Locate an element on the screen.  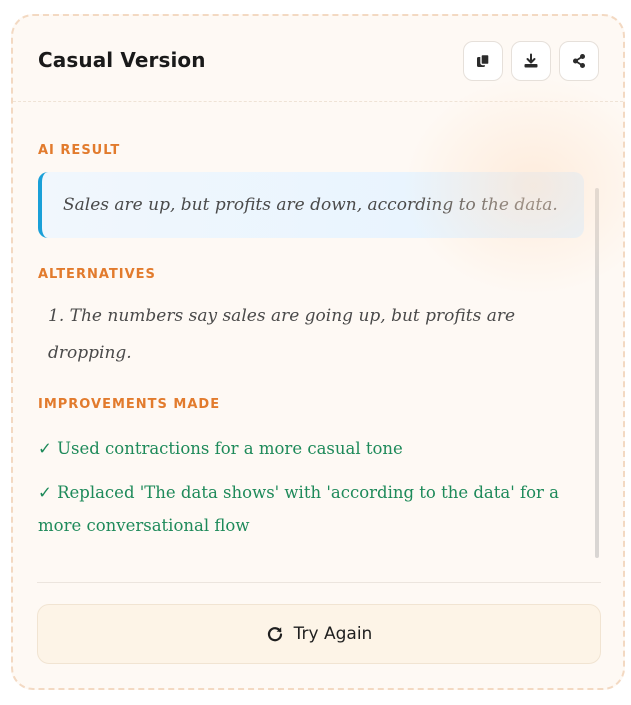
card-header: Casual Version is located at coordinates (318, 59).